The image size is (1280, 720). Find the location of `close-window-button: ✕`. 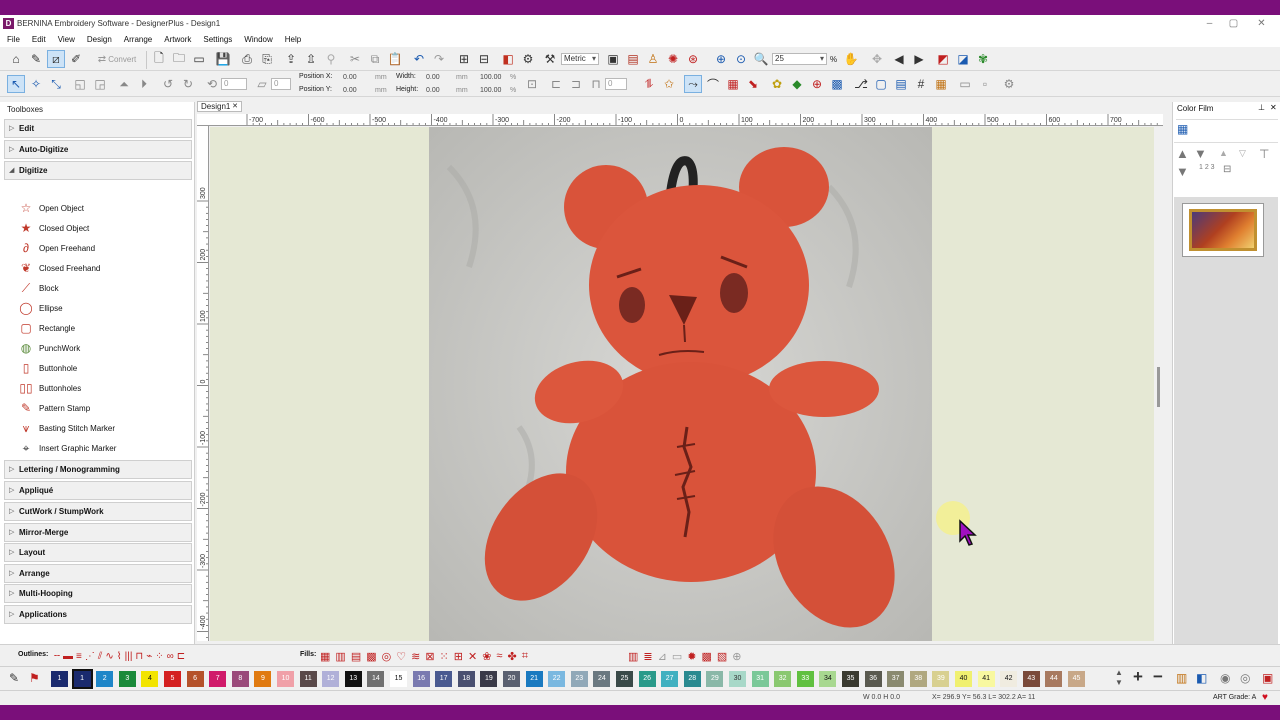

close-window-button: ✕ is located at coordinates (1261, 23).